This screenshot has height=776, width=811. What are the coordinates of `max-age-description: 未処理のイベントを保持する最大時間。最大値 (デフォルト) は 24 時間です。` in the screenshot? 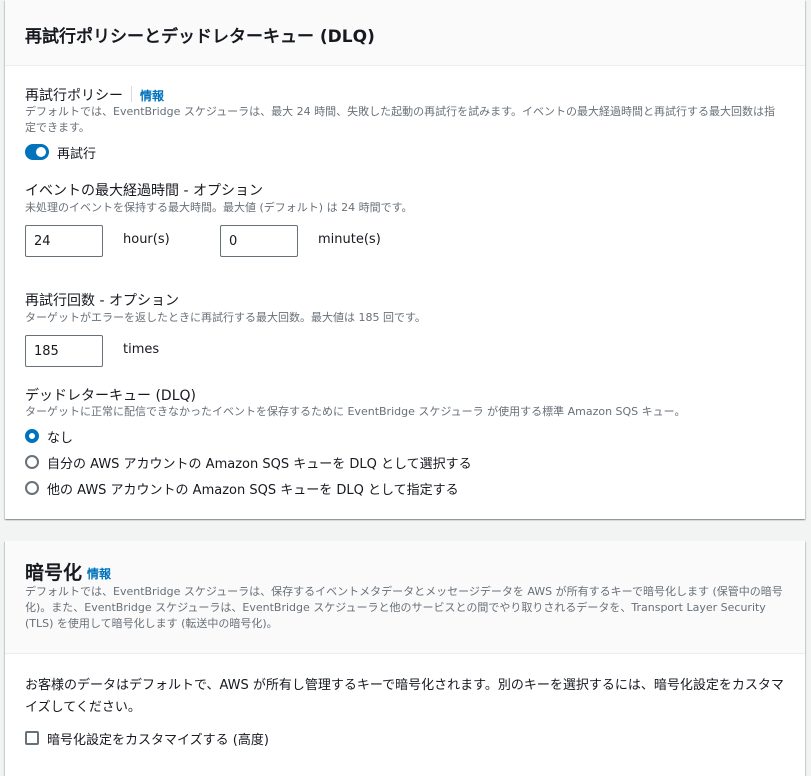 It's located at (219, 207).